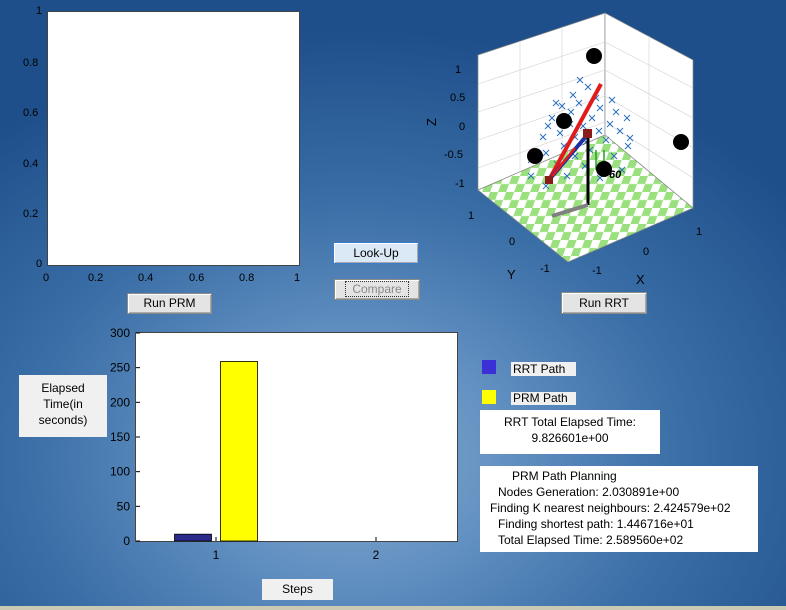 This screenshot has height=610, width=786. I want to click on y-tick: 0.2, so click(31, 214).